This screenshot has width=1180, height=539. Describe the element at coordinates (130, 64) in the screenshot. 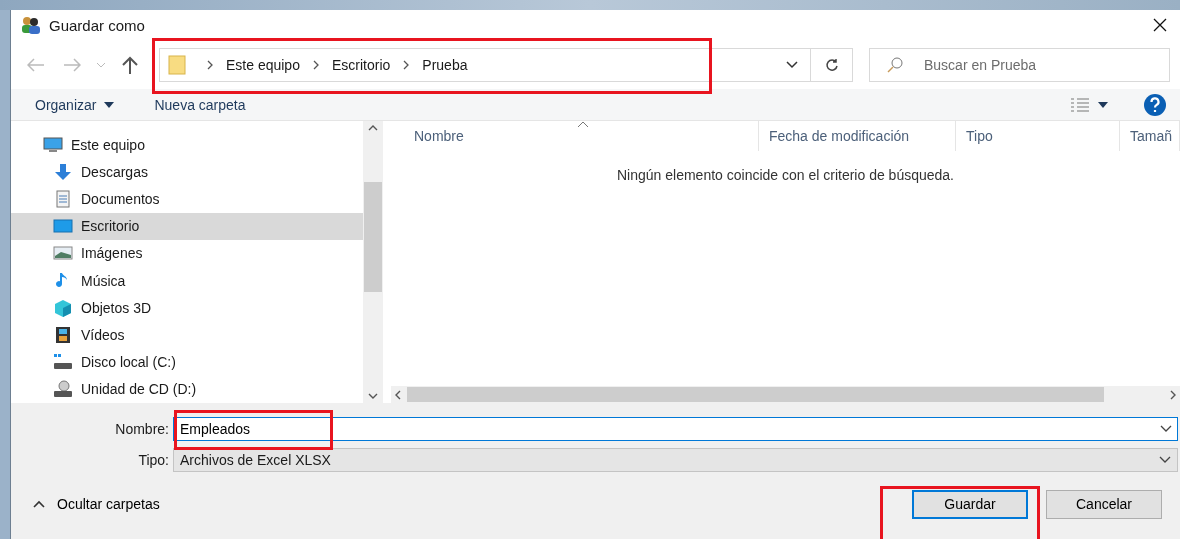

I see `up-arrow-icon` at that location.